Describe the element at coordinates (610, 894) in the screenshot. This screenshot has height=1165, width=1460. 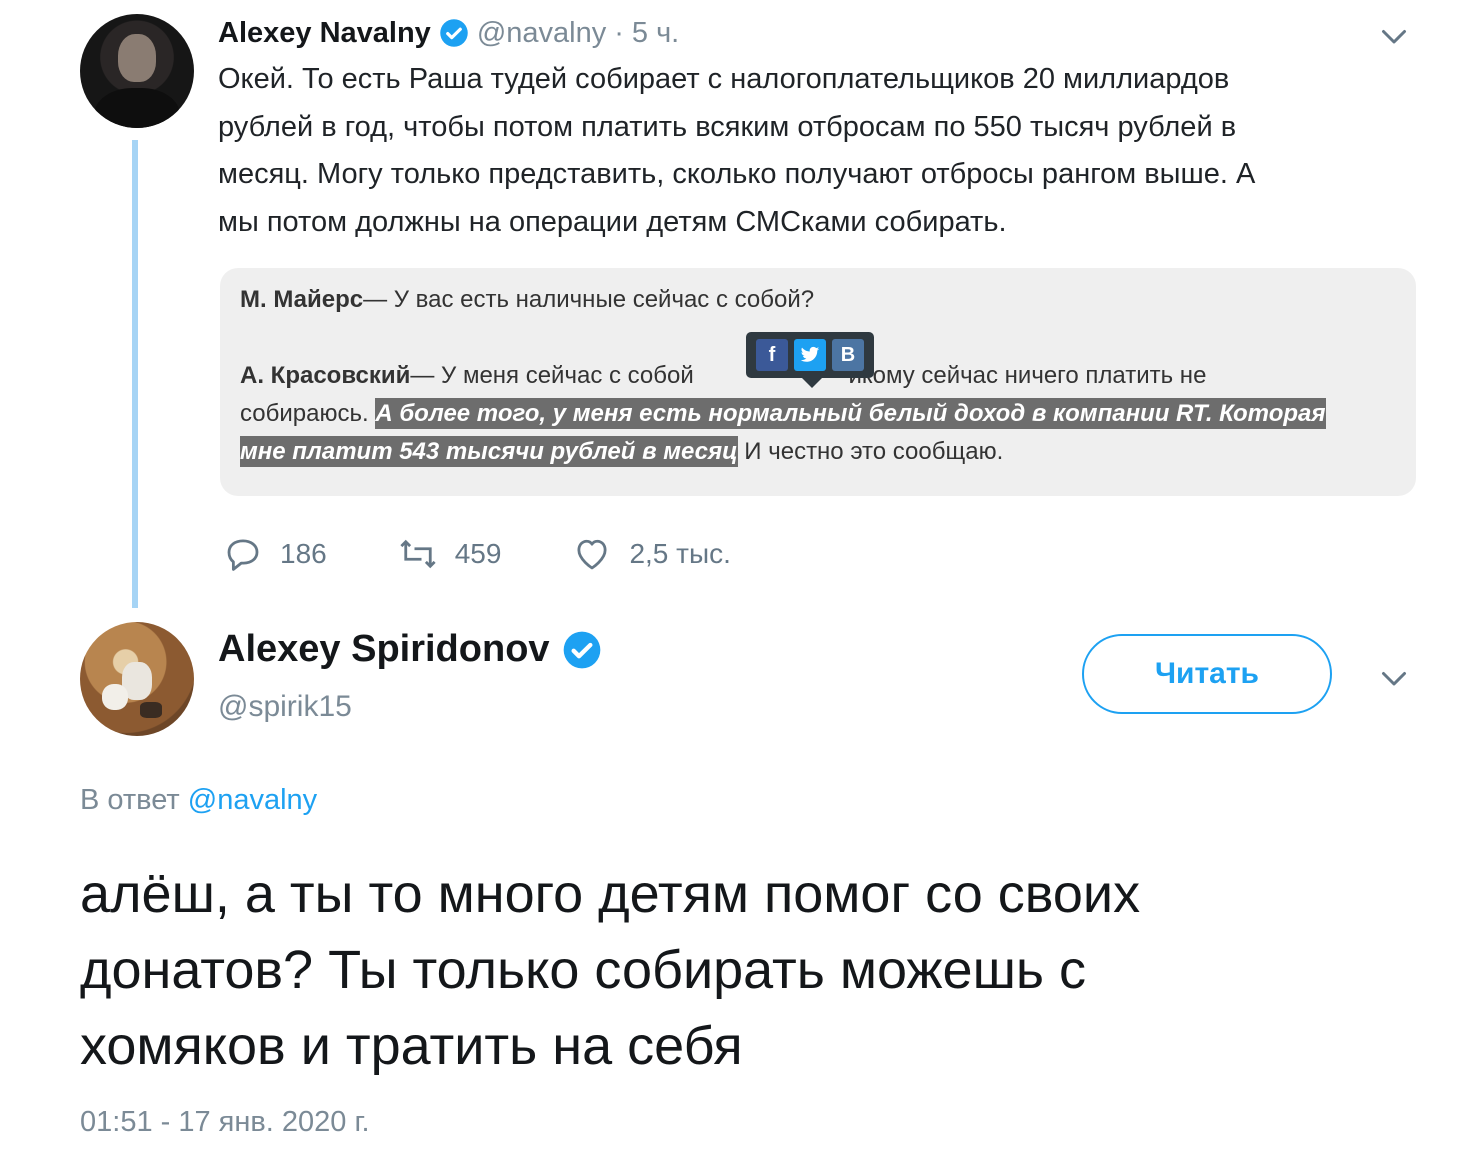
I see `tweet2-text-line: алёш, а ты то много детям помог со своих` at that location.